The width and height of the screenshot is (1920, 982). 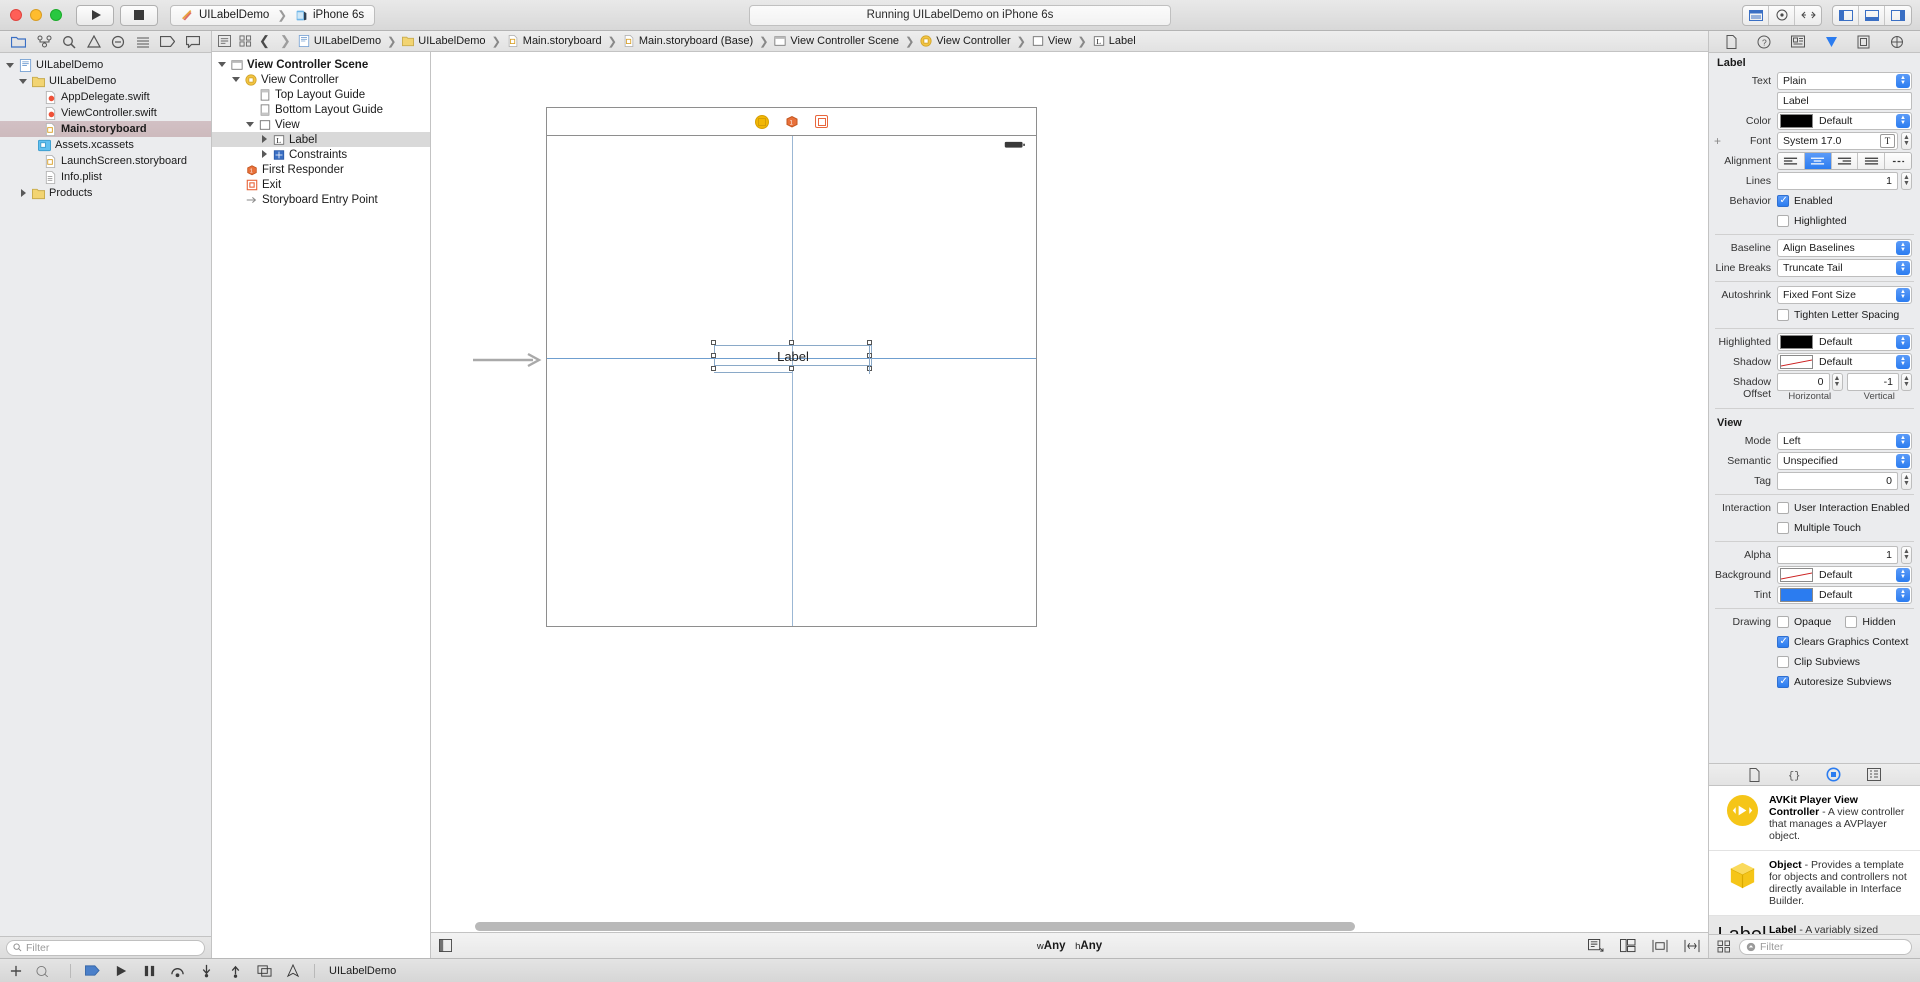 What do you see at coordinates (445, 945) in the screenshot?
I see `view-as-device-icon` at bounding box center [445, 945].